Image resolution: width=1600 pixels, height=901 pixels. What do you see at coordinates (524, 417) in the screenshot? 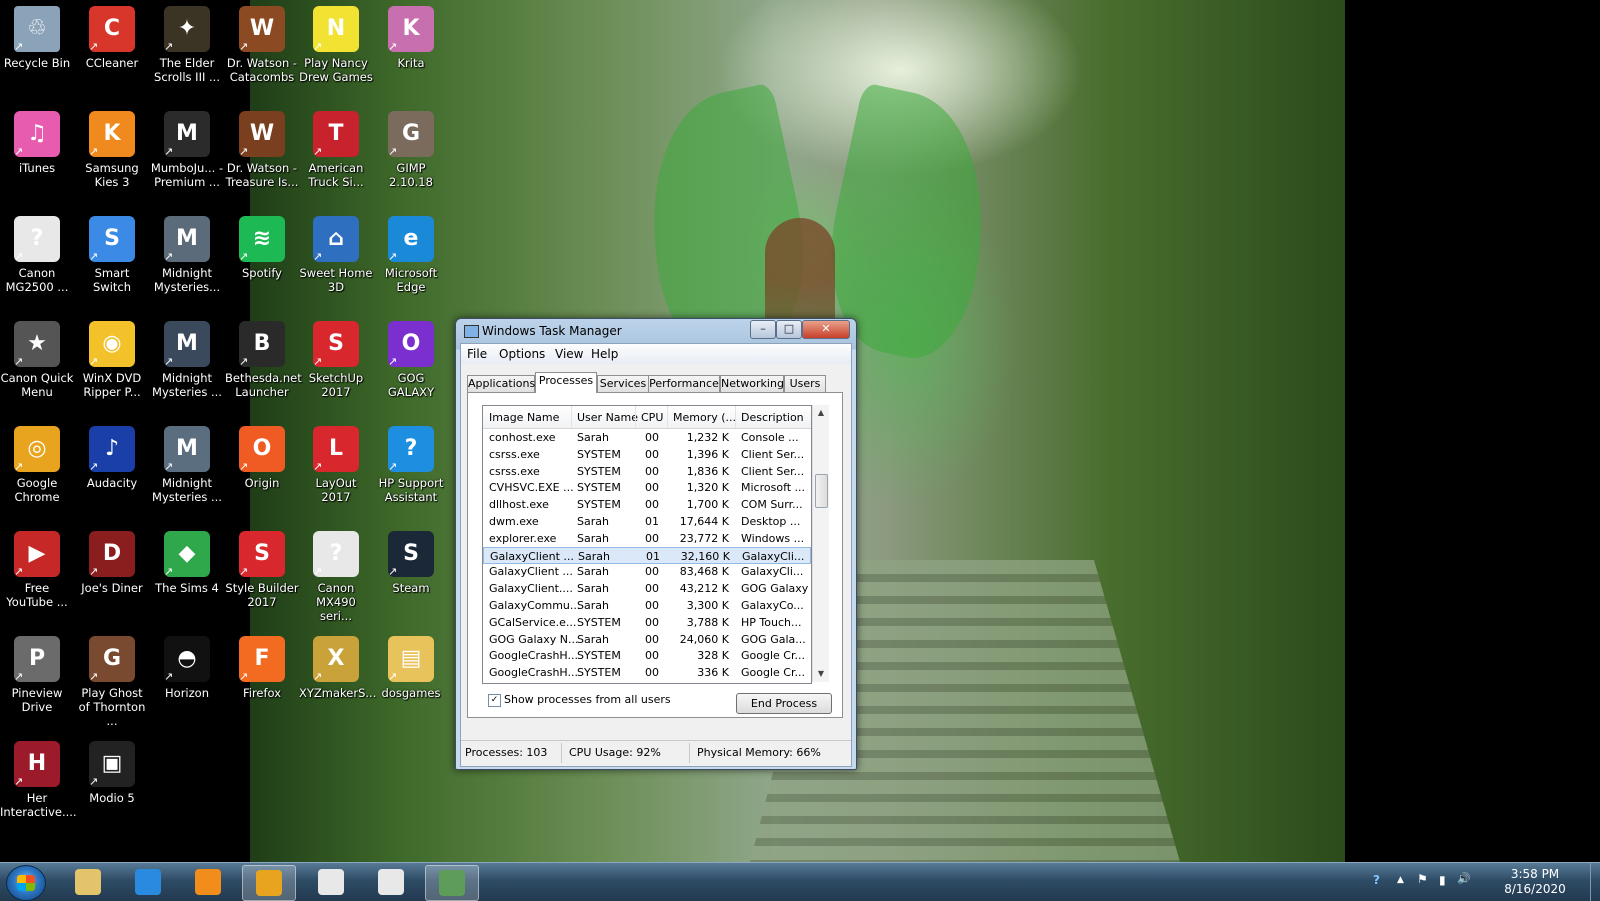
I see `column-image-name: Image Name` at bounding box center [524, 417].